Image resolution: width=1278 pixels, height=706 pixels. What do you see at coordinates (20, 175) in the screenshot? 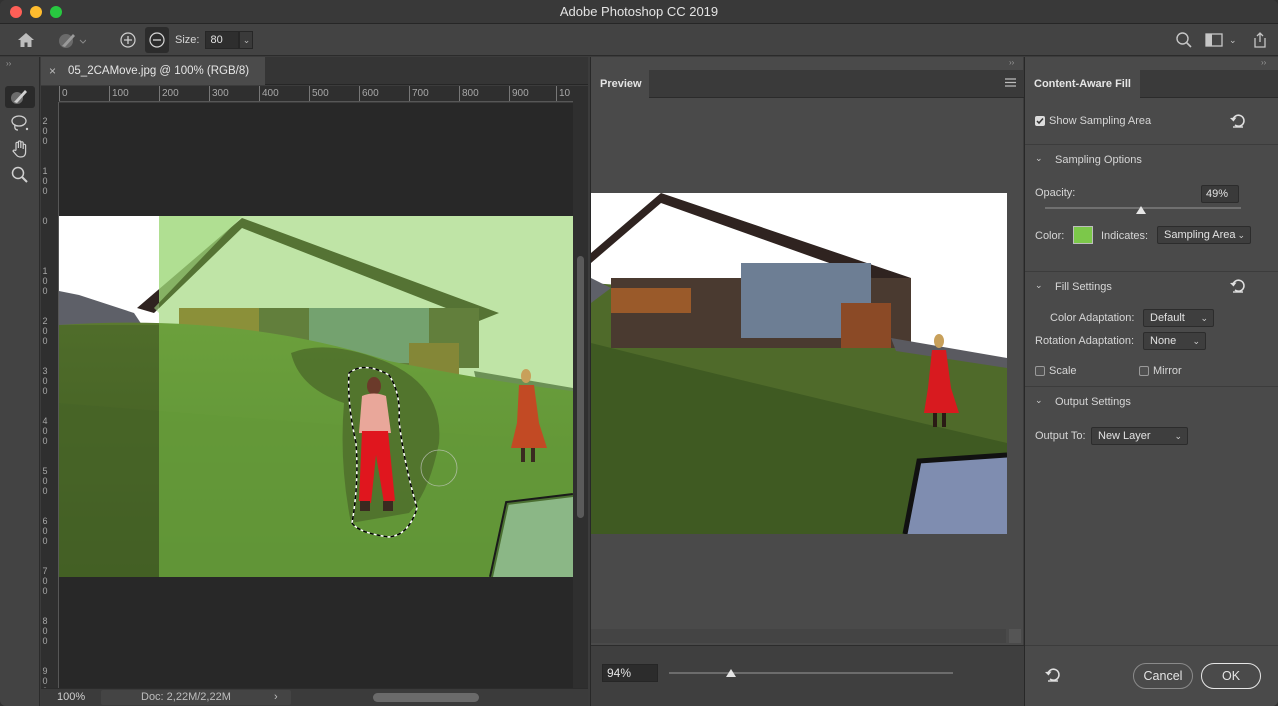
I see `zoom-tool-icon` at bounding box center [20, 175].